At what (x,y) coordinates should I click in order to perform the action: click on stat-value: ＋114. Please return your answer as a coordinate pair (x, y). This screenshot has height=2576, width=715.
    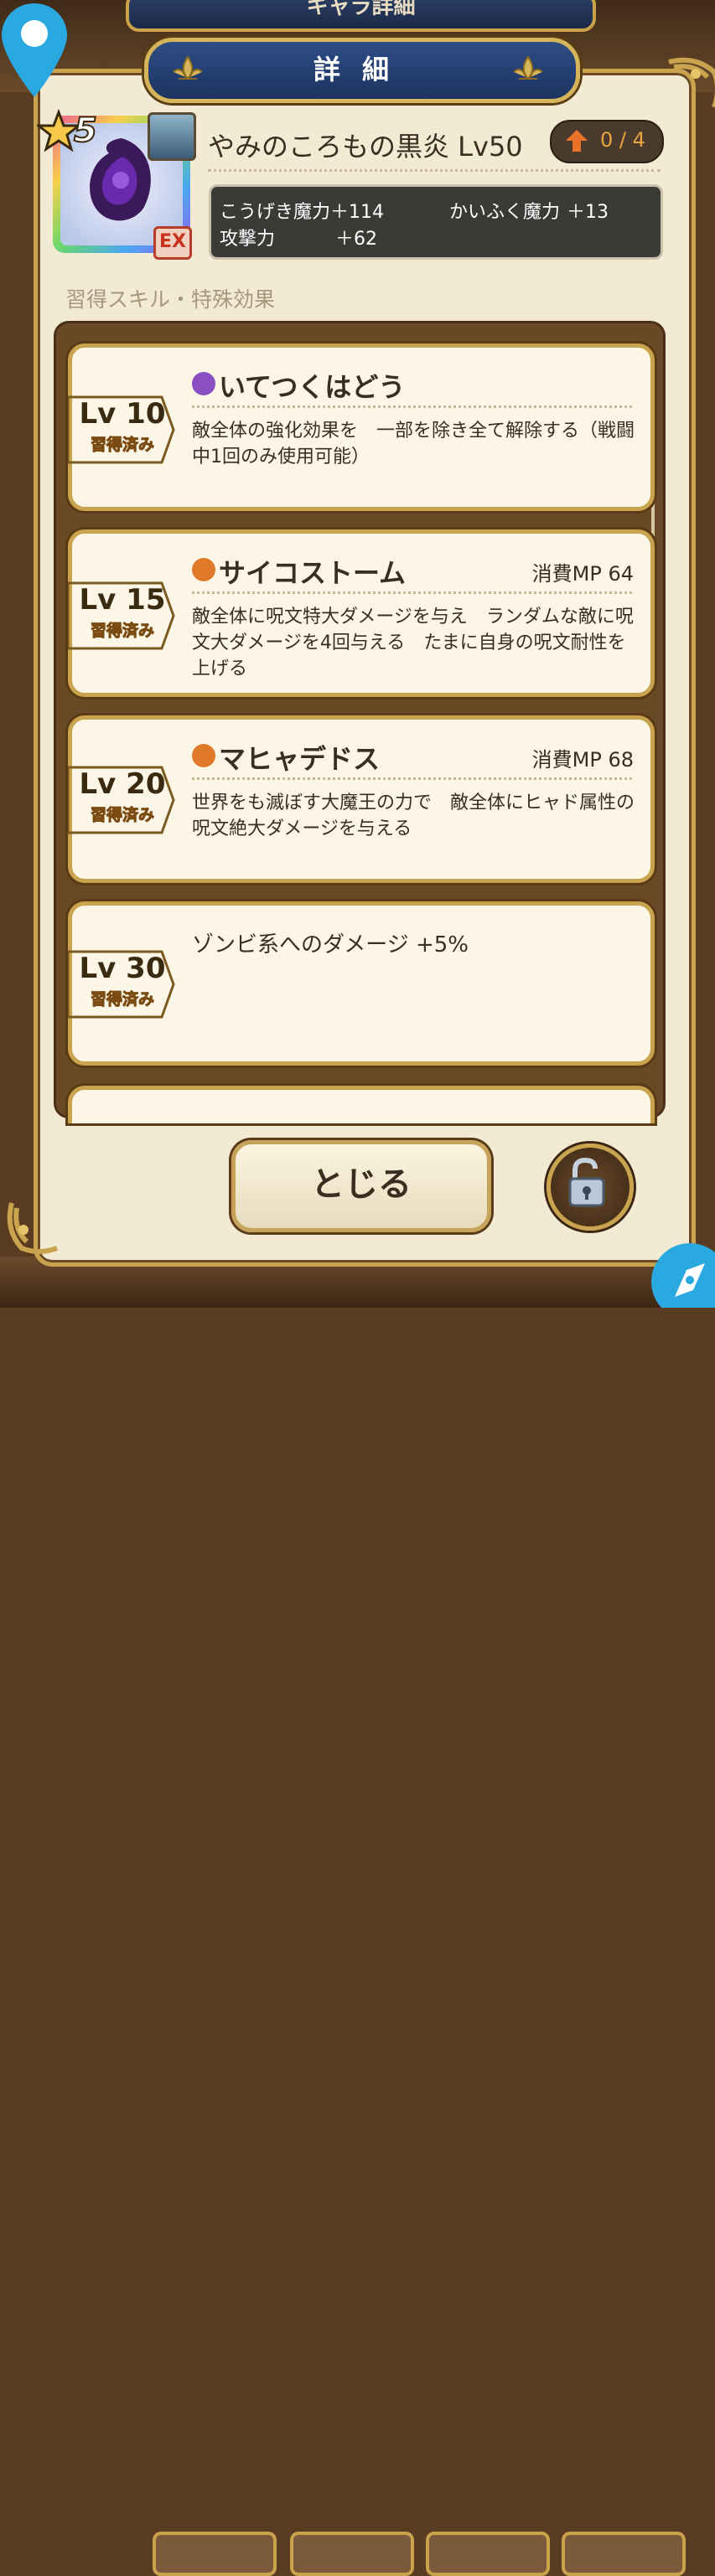
    Looking at the image, I should click on (357, 212).